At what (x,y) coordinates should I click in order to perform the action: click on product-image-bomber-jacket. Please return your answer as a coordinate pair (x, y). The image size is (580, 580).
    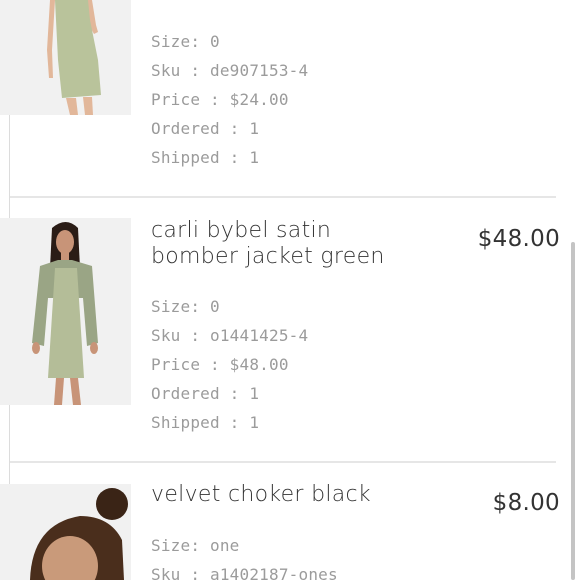
    Looking at the image, I should click on (65, 311).